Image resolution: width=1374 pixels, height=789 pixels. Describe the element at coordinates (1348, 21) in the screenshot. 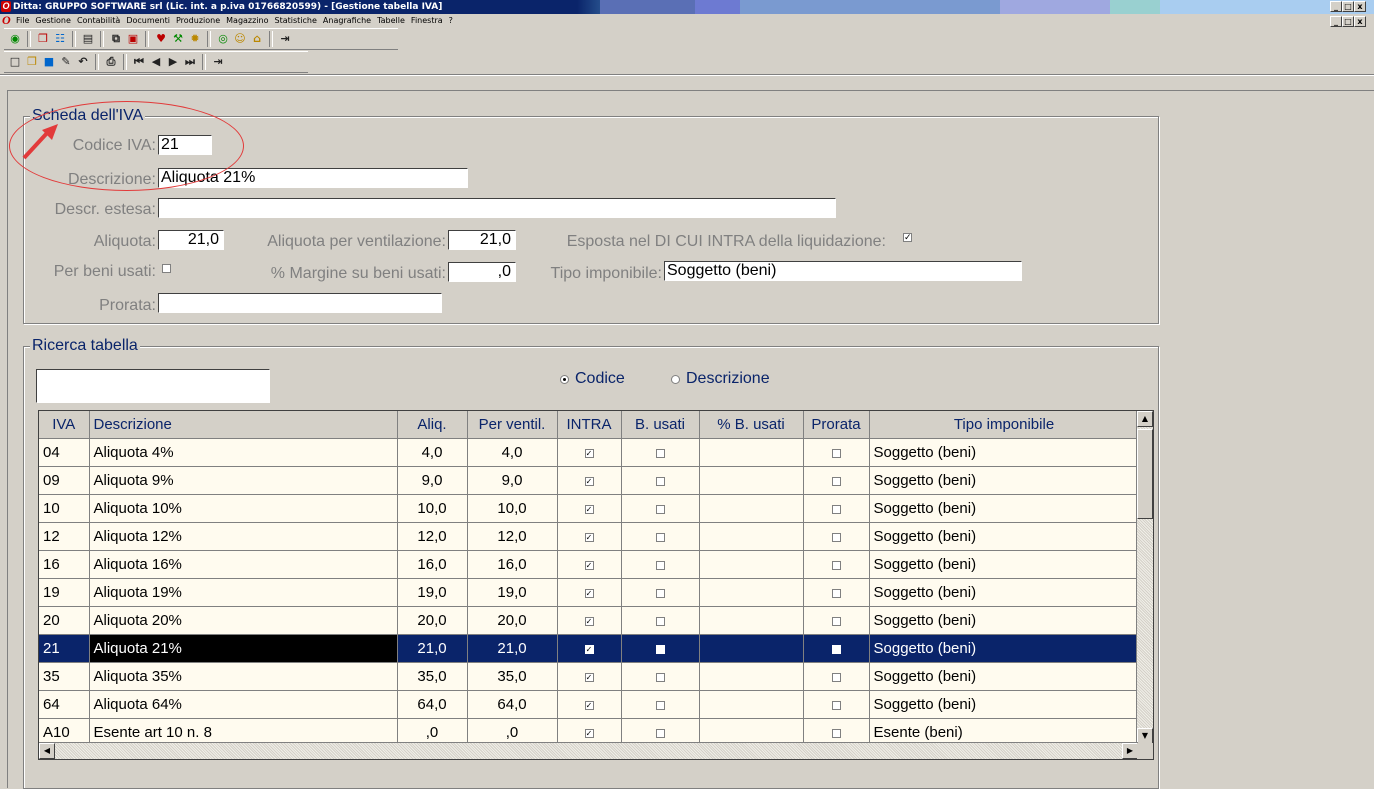

I see `mdi-restore-button: □` at that location.